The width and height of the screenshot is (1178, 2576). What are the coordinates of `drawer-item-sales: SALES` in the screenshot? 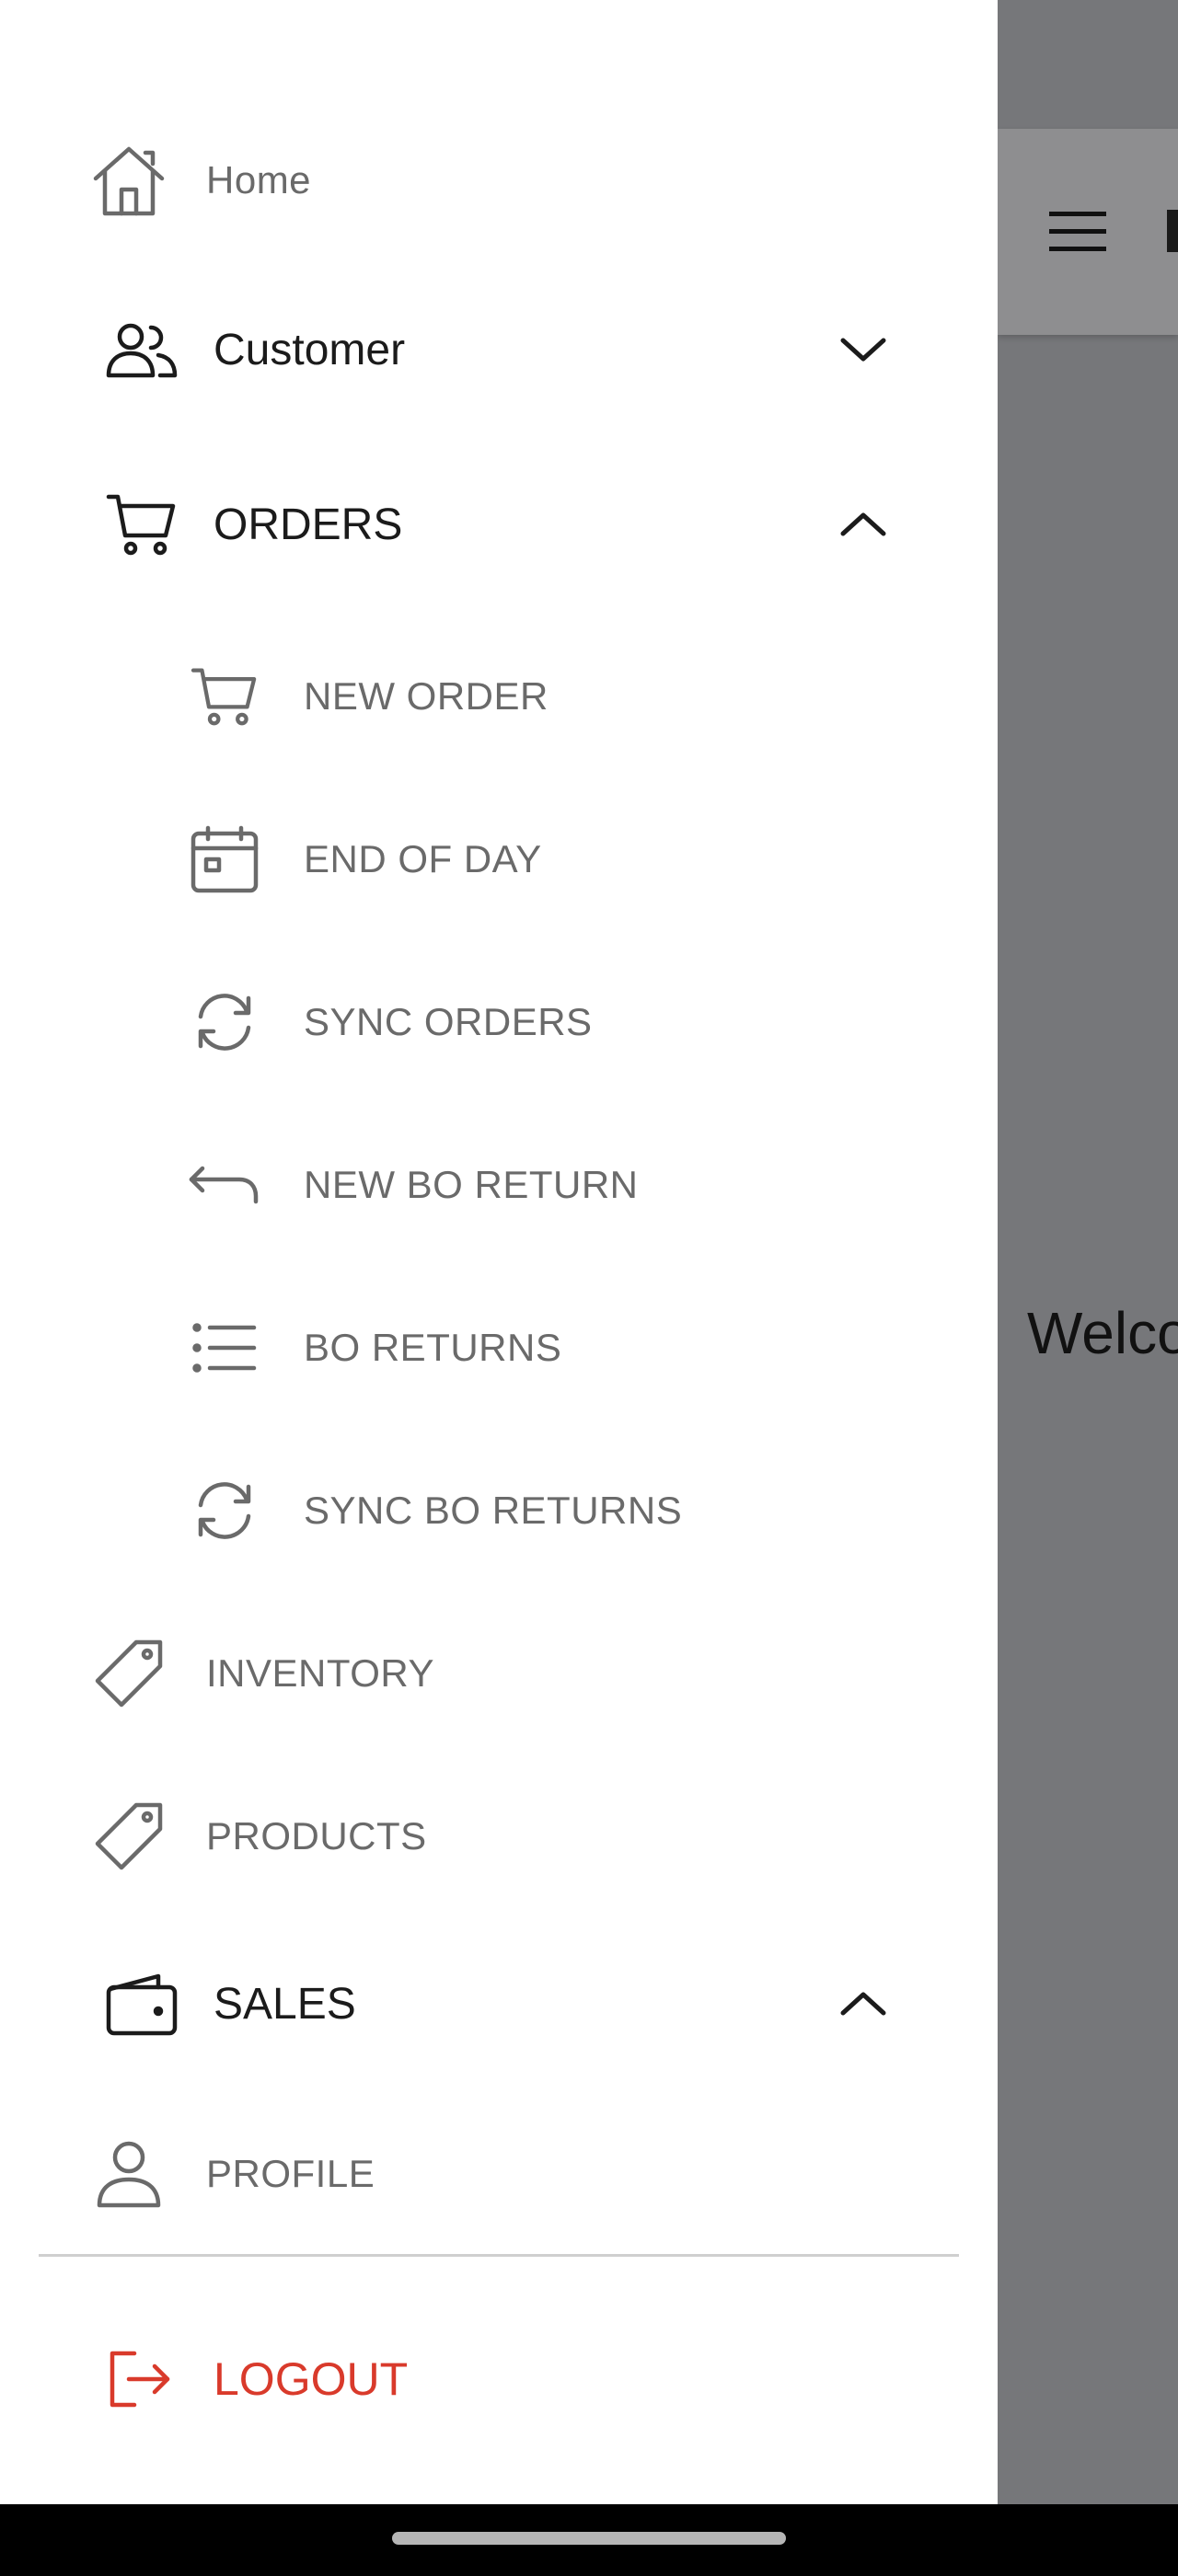 It's located at (499, 2004).